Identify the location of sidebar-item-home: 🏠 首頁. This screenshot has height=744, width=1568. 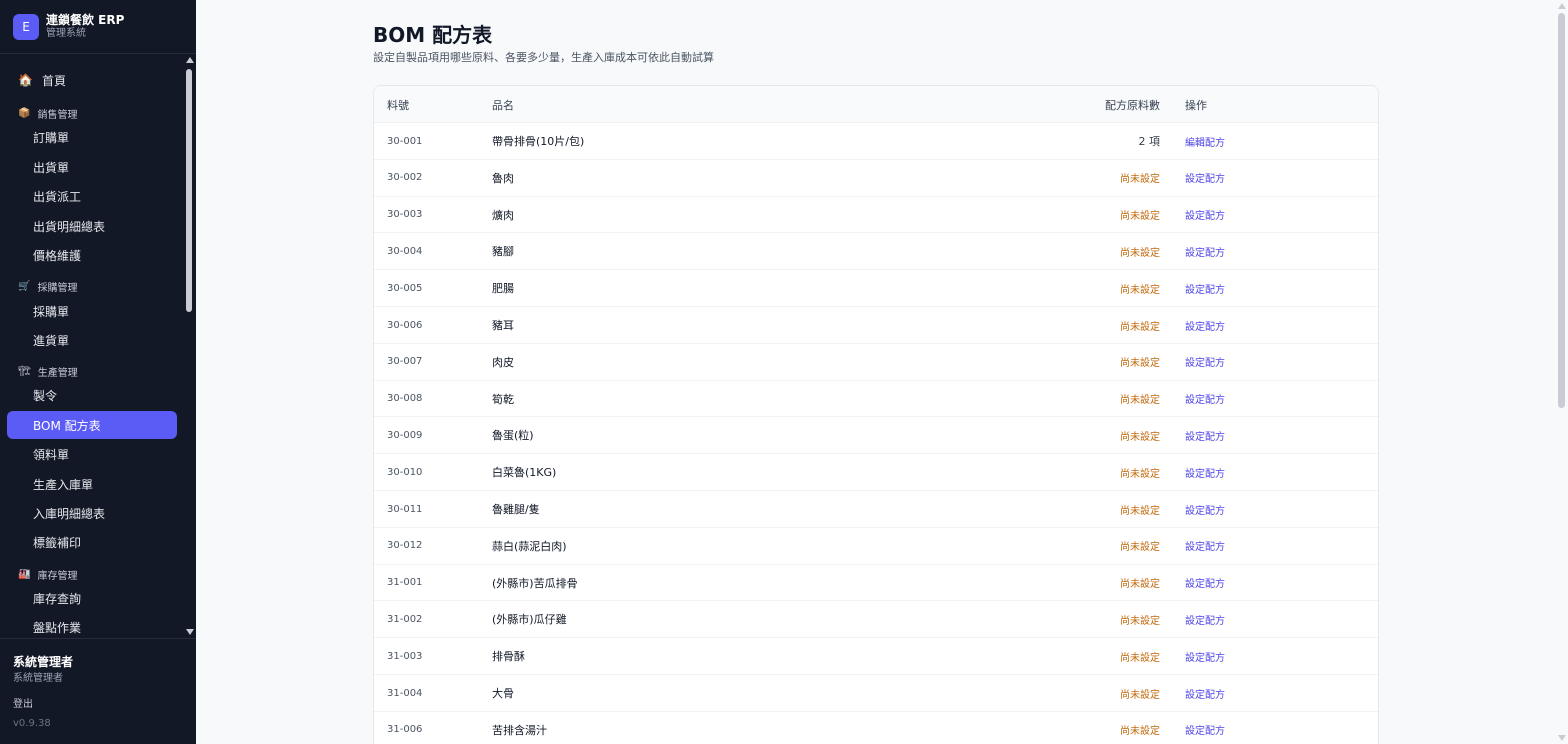
(92, 80).